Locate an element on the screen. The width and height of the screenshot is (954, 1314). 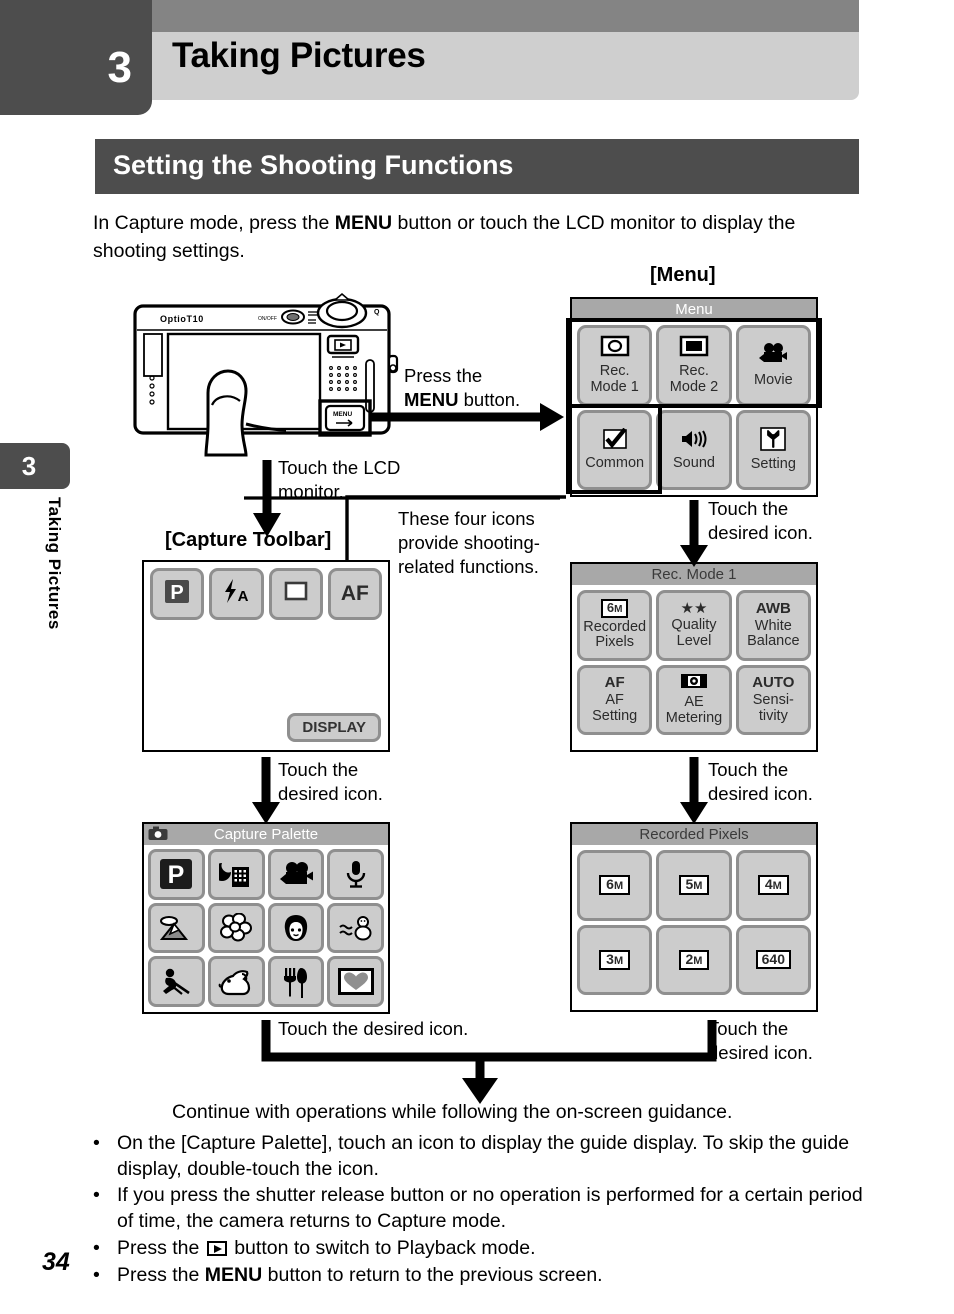
recmode-tile-label: AE Metering is located at coordinates (694, 710).